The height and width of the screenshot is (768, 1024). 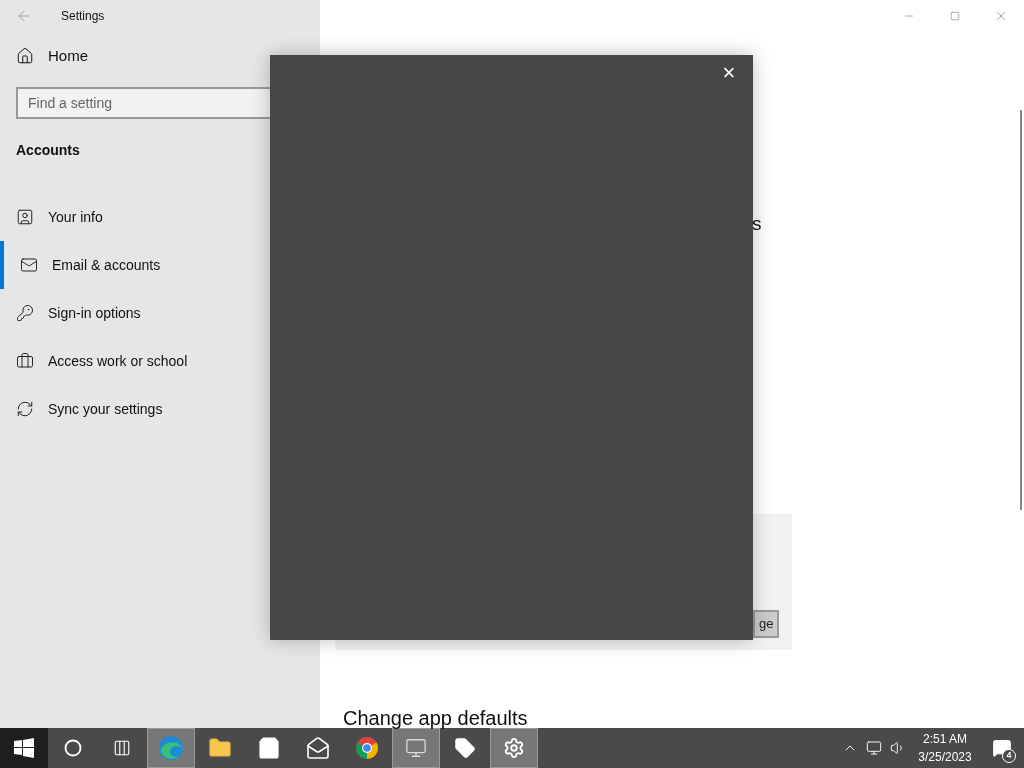 I want to click on nav-item: Access work or school, so click(x=160, y=361).